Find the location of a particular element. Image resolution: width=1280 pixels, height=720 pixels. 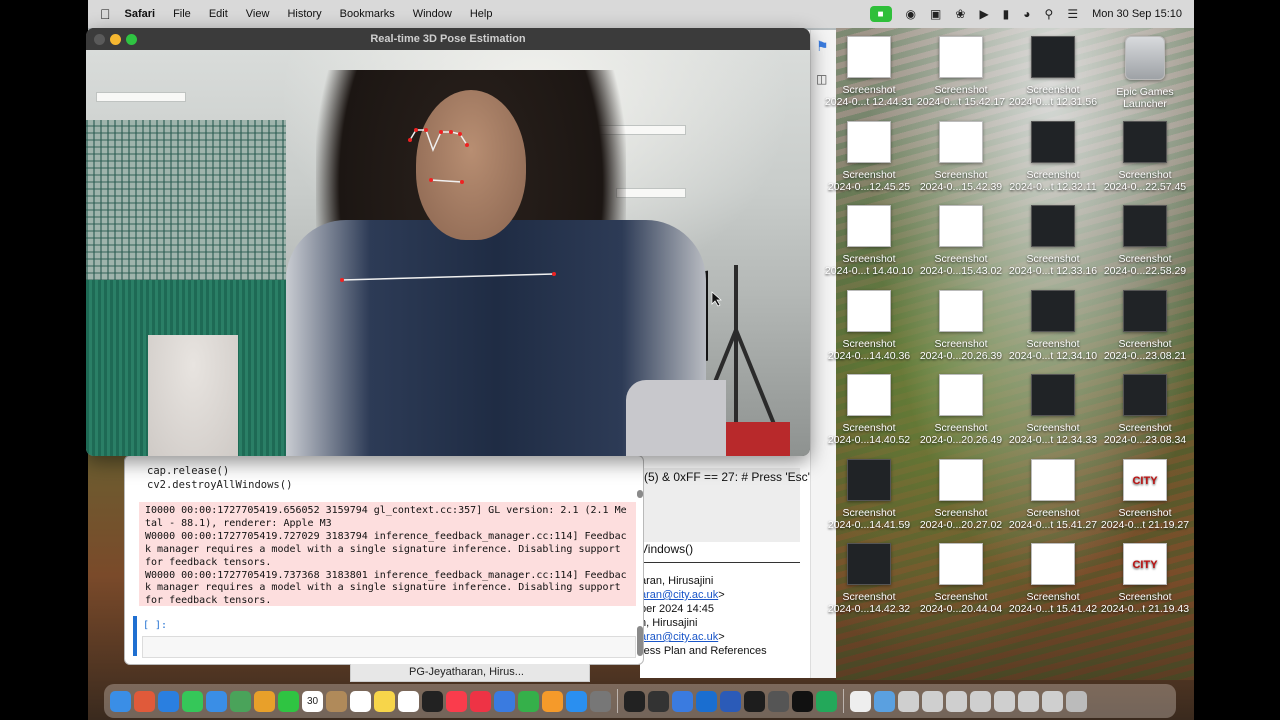

shoulder-line is located at coordinates (448, 277).